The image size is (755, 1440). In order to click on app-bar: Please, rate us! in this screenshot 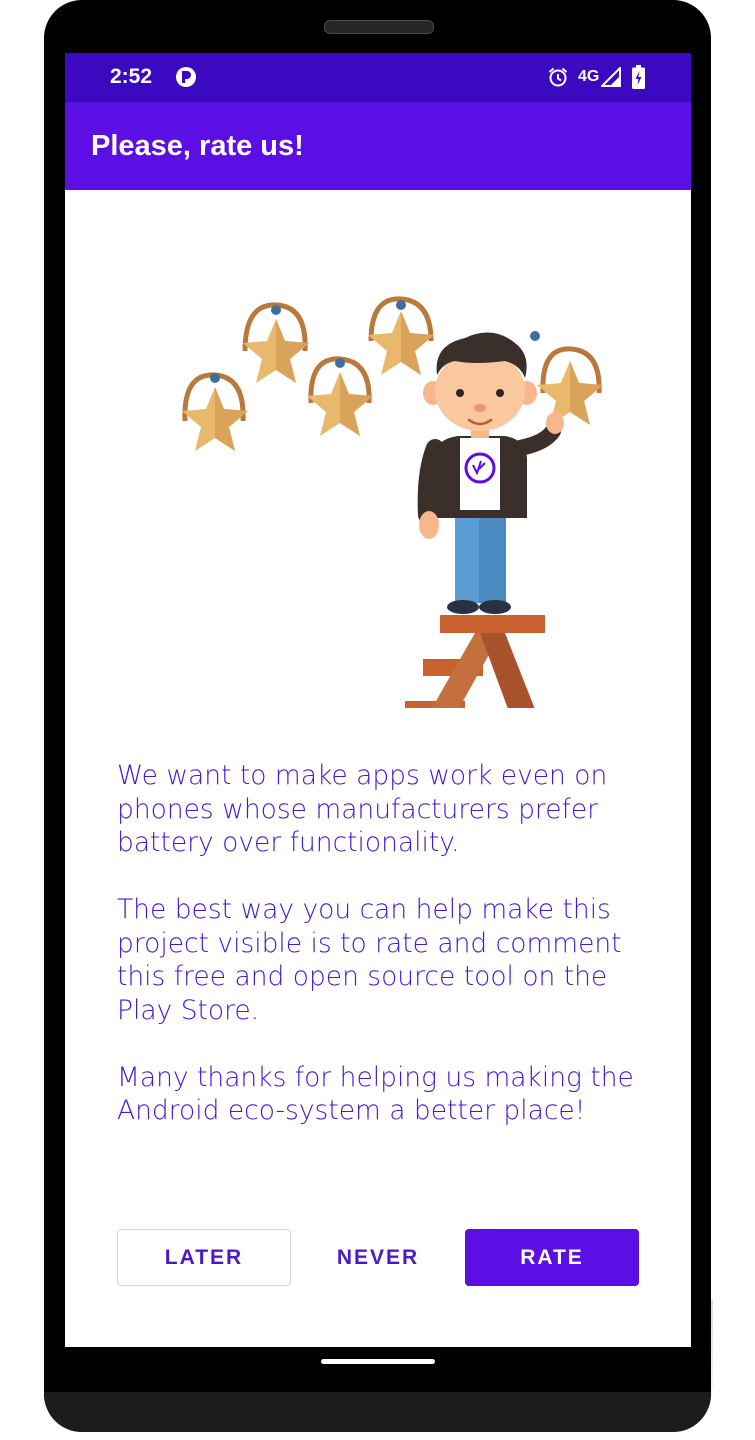, I will do `click(378, 146)`.